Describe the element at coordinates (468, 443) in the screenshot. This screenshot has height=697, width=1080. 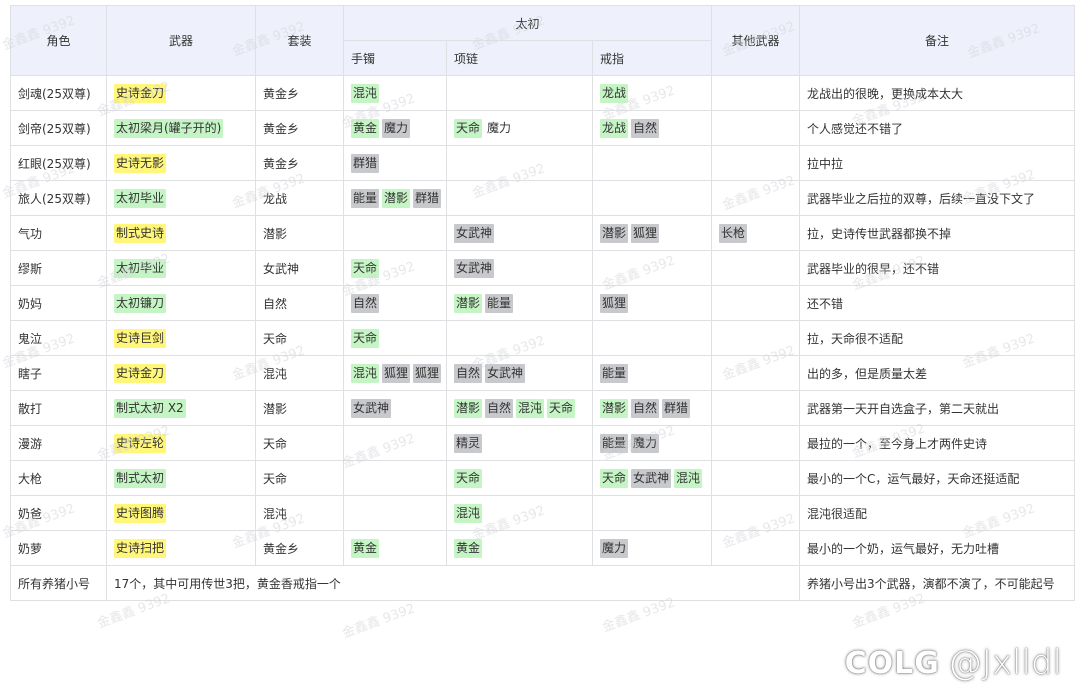
I see `tag-chip: 精灵` at that location.